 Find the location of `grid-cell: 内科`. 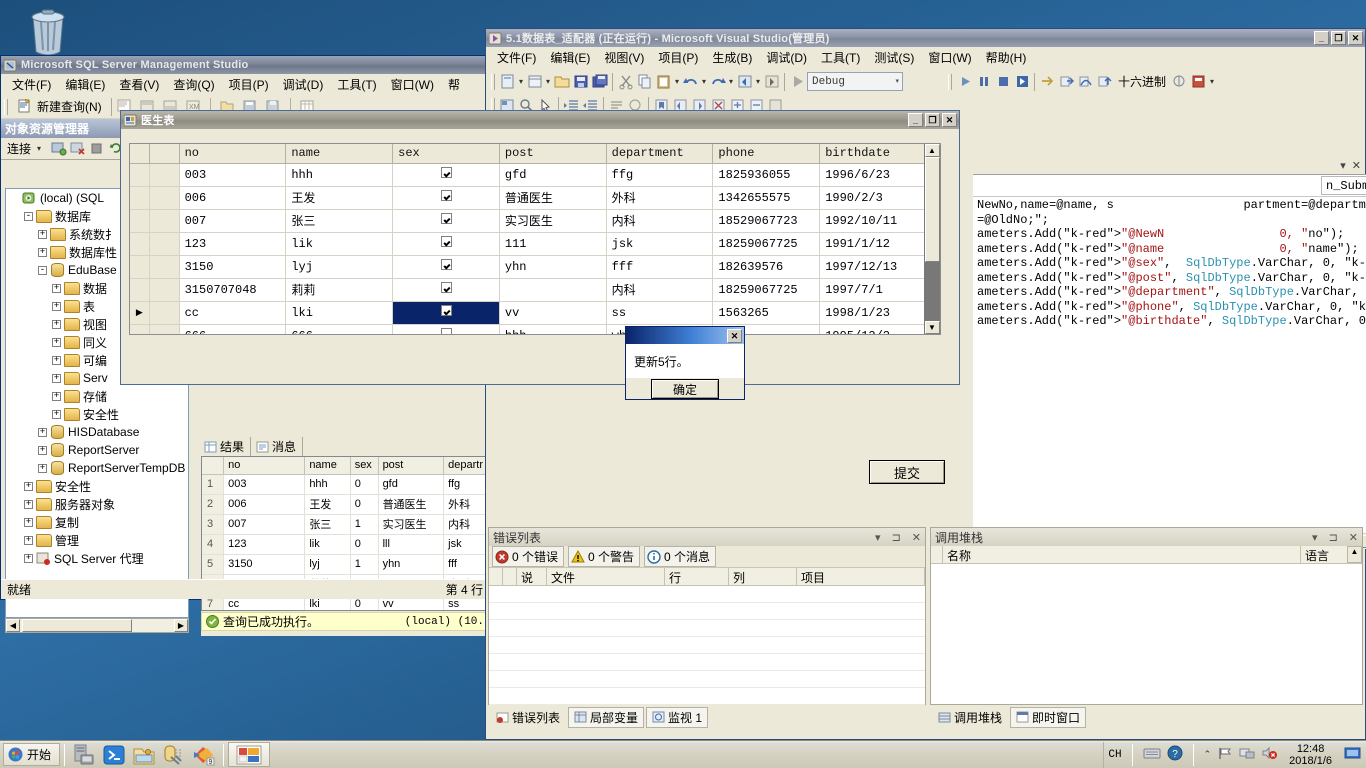

grid-cell: 内科 is located at coordinates (660, 221).